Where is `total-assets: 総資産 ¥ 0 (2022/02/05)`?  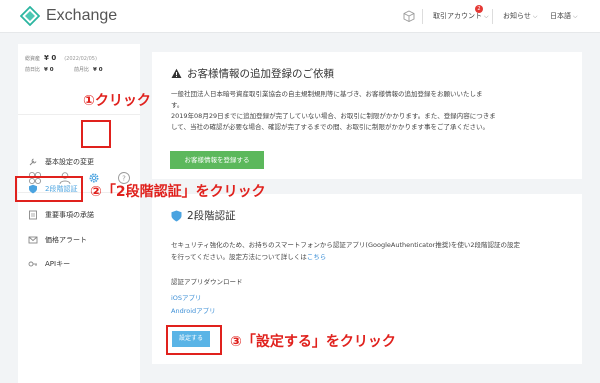
total-assets: 総資産 ¥ 0 (2022/02/05) is located at coordinates (61, 58).